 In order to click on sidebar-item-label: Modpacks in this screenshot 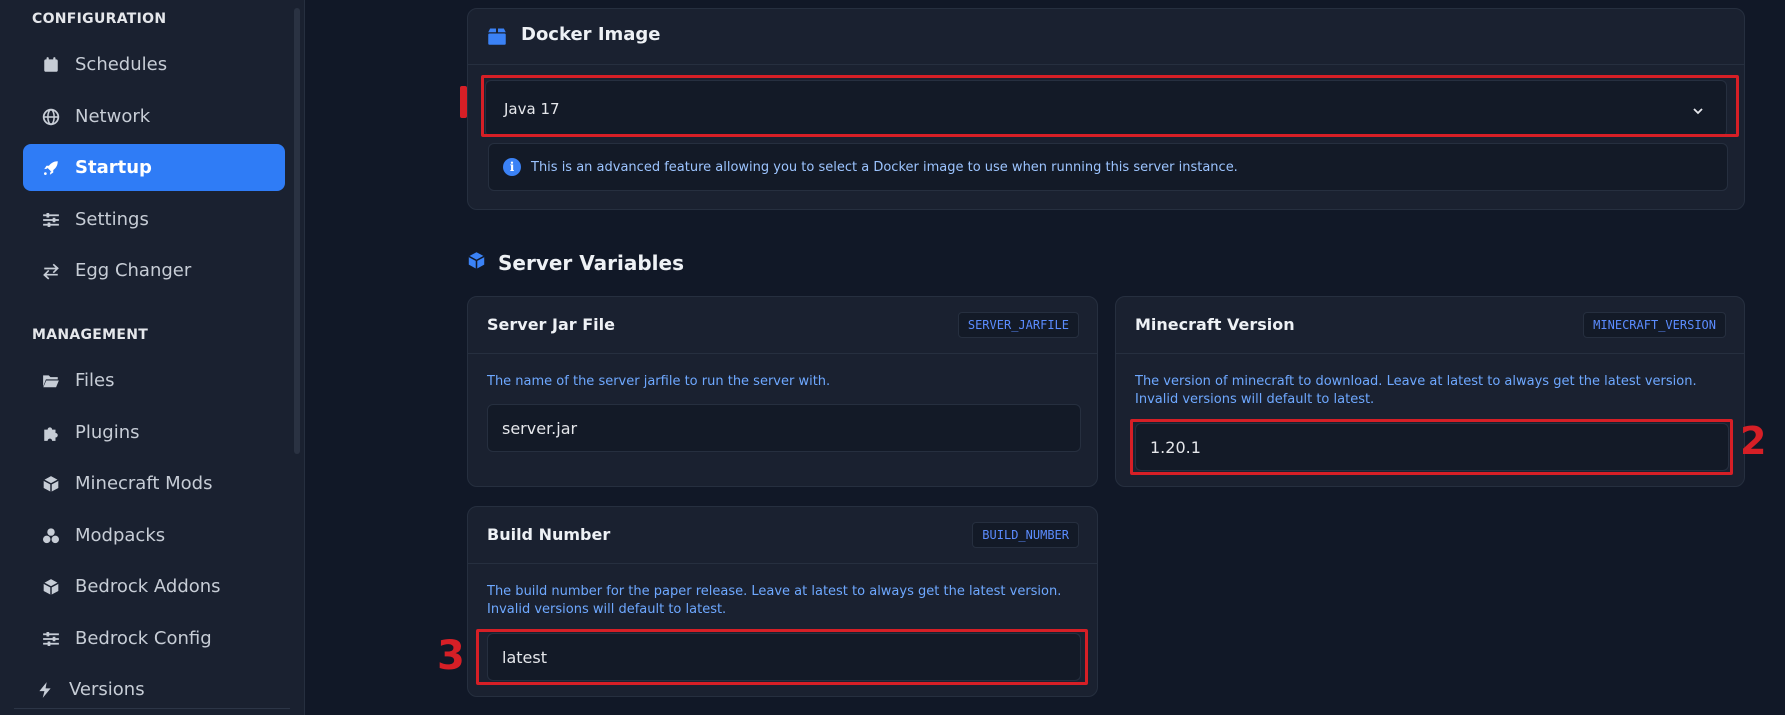, I will do `click(120, 535)`.